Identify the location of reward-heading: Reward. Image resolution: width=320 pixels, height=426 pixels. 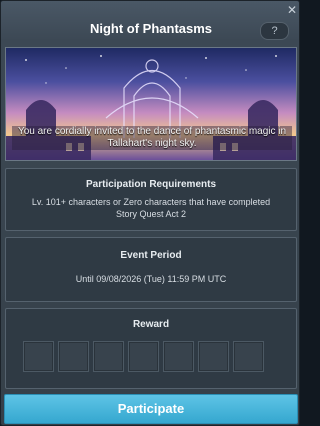
(151, 324).